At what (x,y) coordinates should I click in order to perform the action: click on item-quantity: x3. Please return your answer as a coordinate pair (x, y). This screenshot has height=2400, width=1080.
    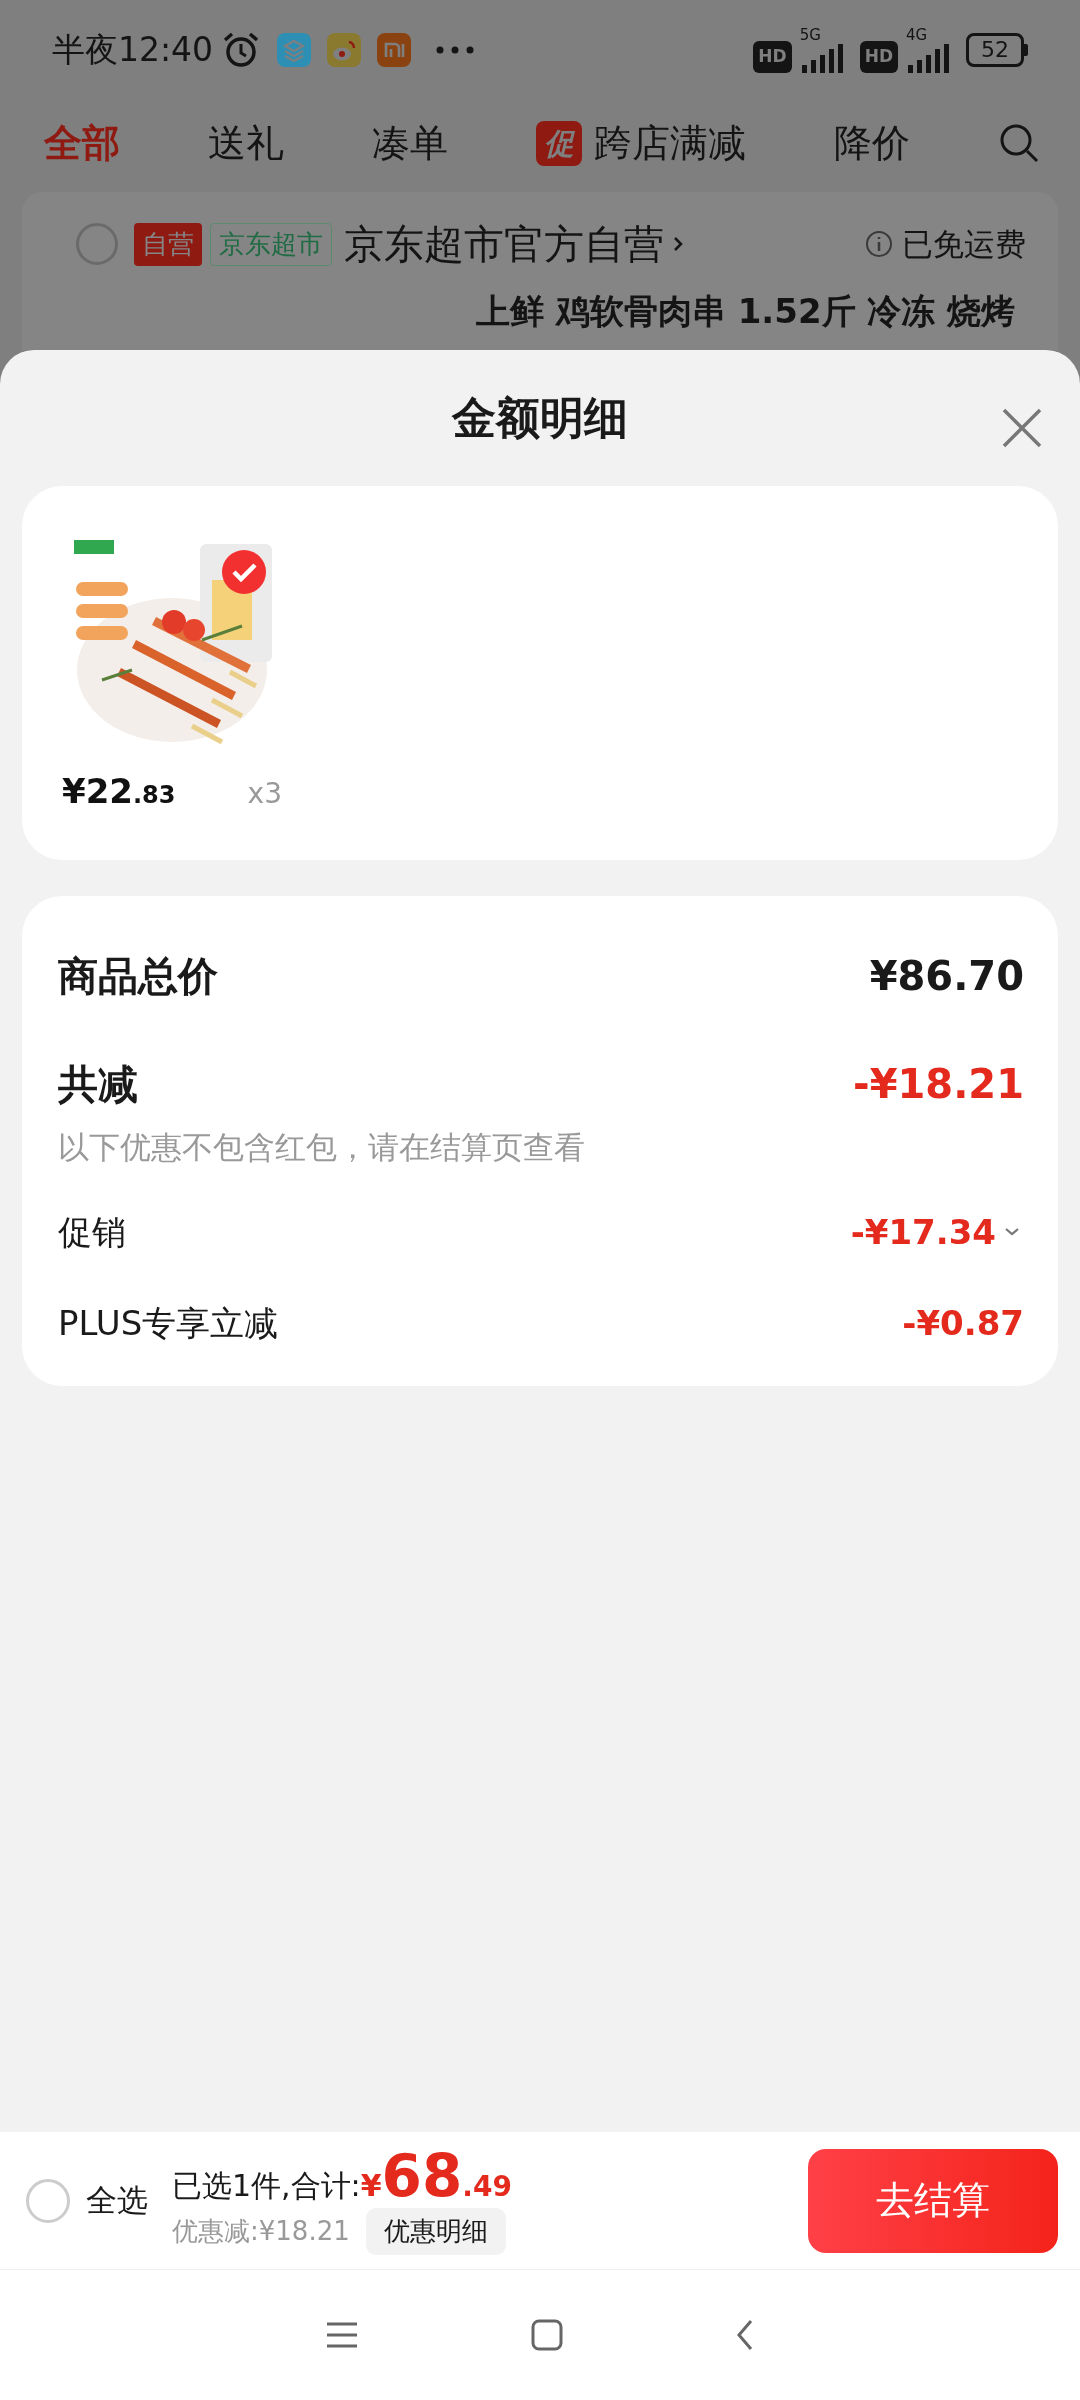
    Looking at the image, I should click on (264, 794).